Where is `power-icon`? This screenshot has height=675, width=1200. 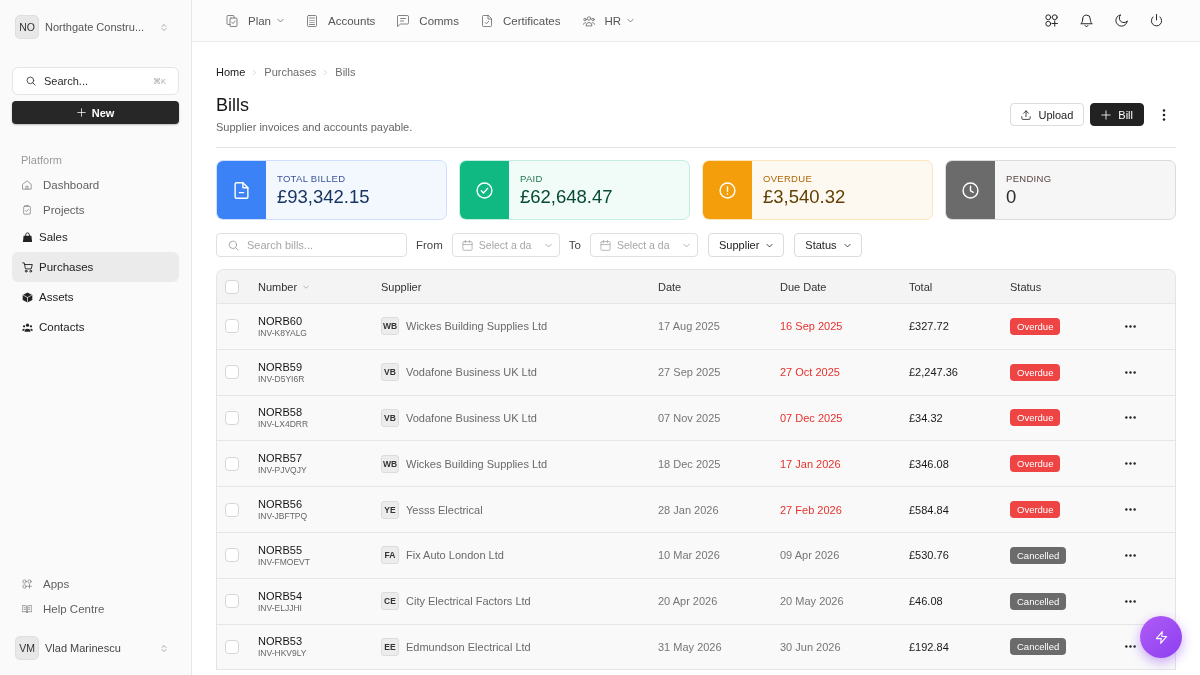
power-icon is located at coordinates (1156, 20).